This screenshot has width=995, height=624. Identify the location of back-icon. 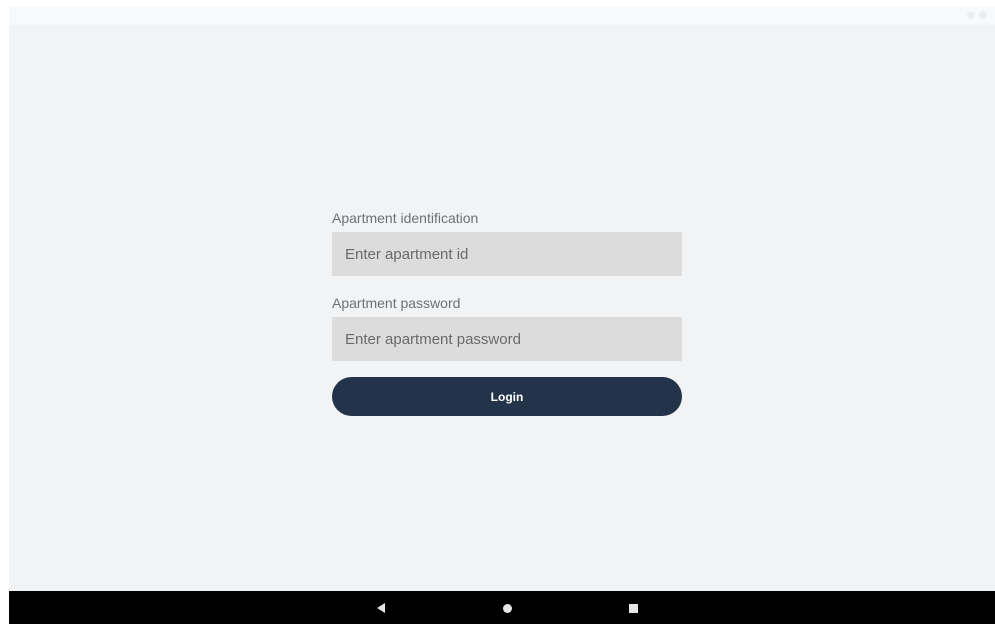
(381, 608).